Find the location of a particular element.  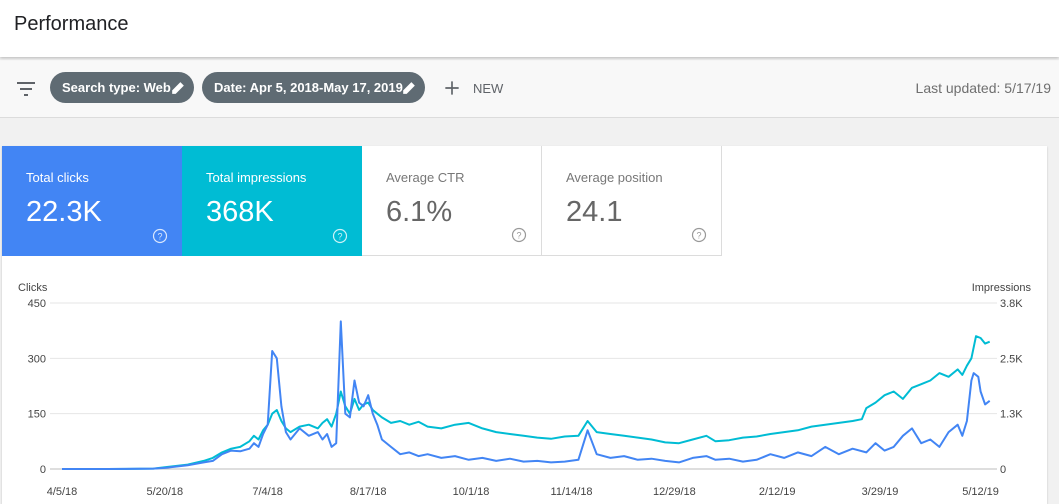

new-filter-label: NEW is located at coordinates (488, 88).